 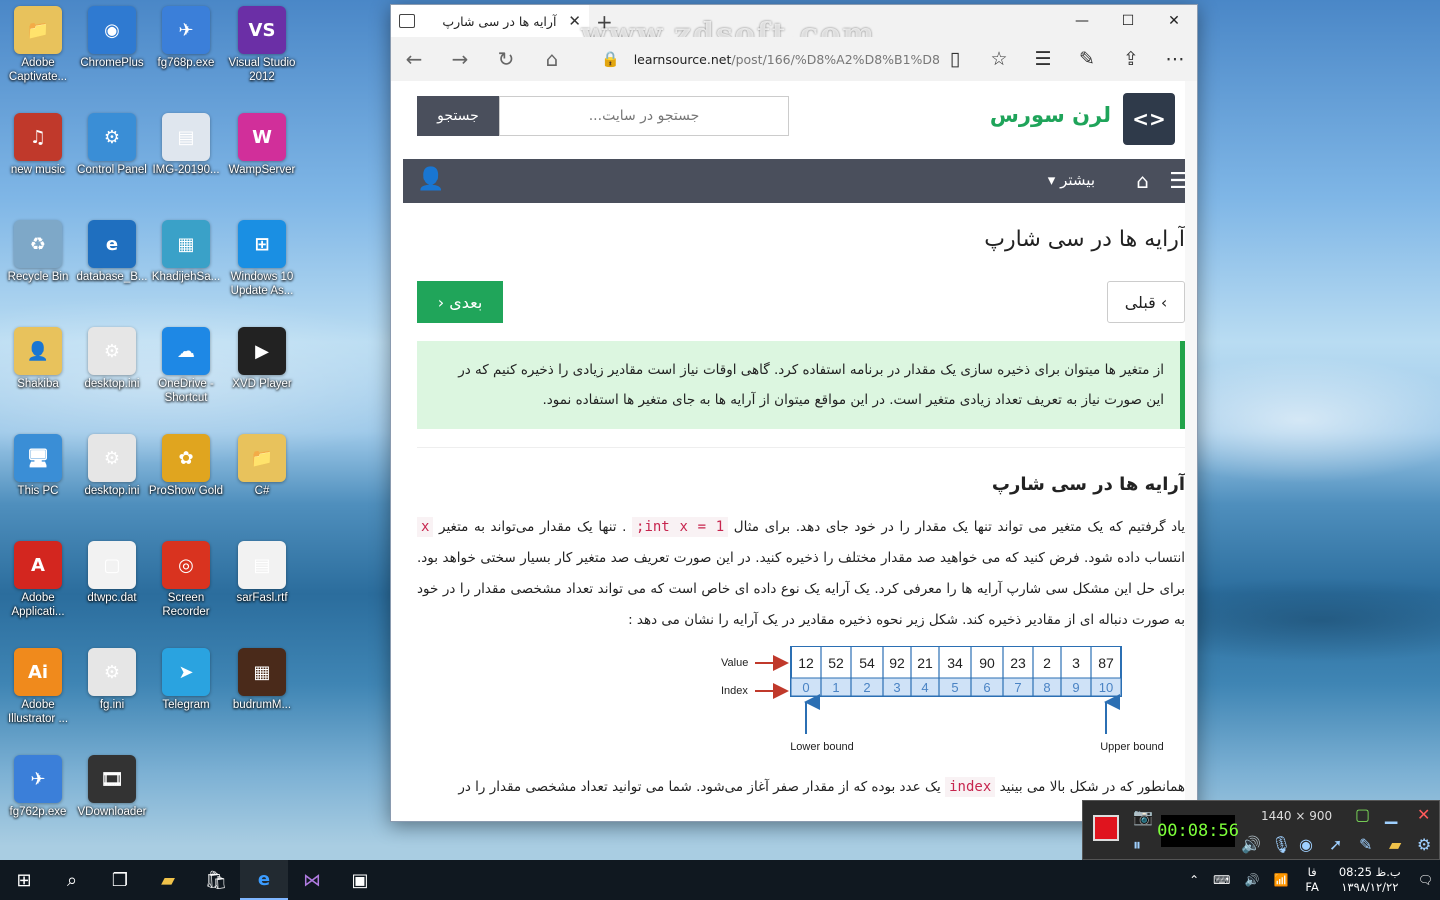 What do you see at coordinates (1043, 59) in the screenshot?
I see `hub-icon: ☰` at bounding box center [1043, 59].